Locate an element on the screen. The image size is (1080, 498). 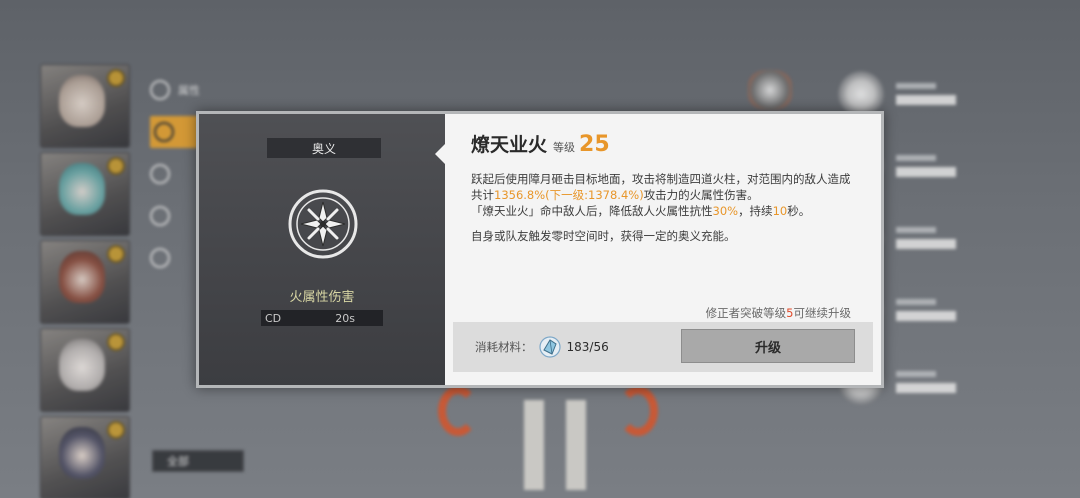
material-count: 183/56 is located at coordinates (587, 347).